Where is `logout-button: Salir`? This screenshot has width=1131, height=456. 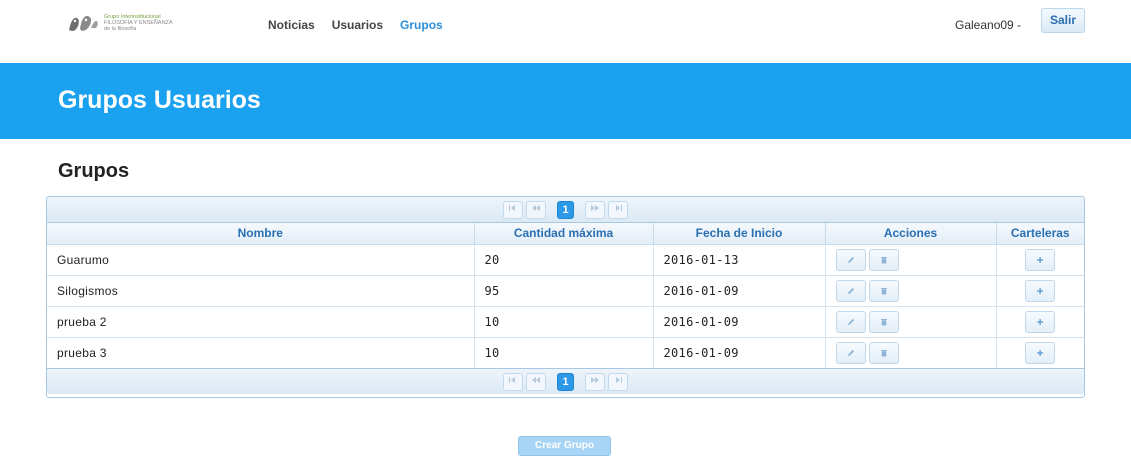 logout-button: Salir is located at coordinates (1063, 20).